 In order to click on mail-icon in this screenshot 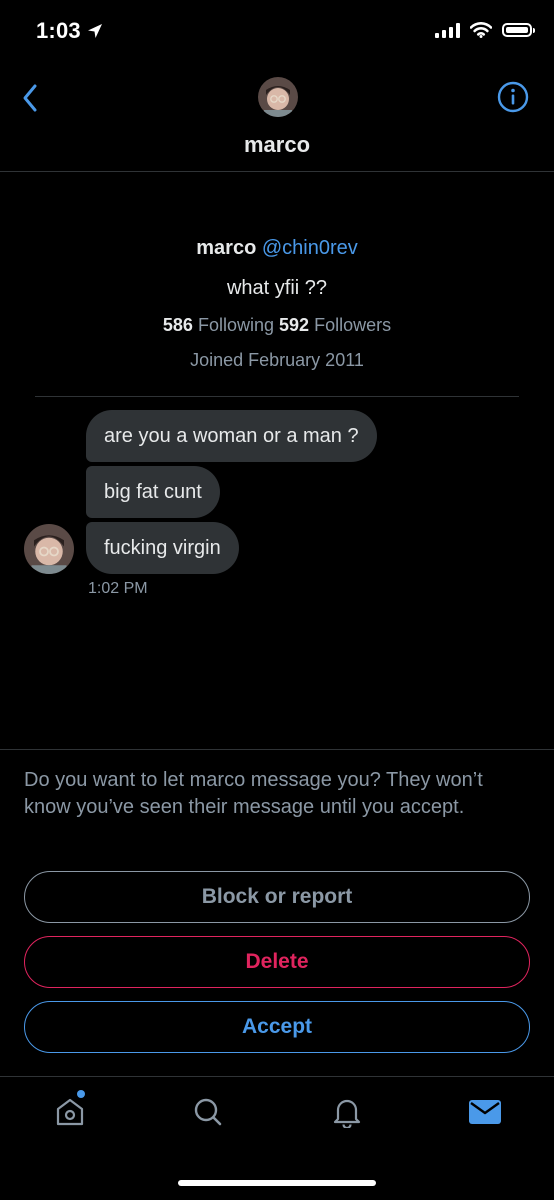, I will do `click(485, 1112)`.